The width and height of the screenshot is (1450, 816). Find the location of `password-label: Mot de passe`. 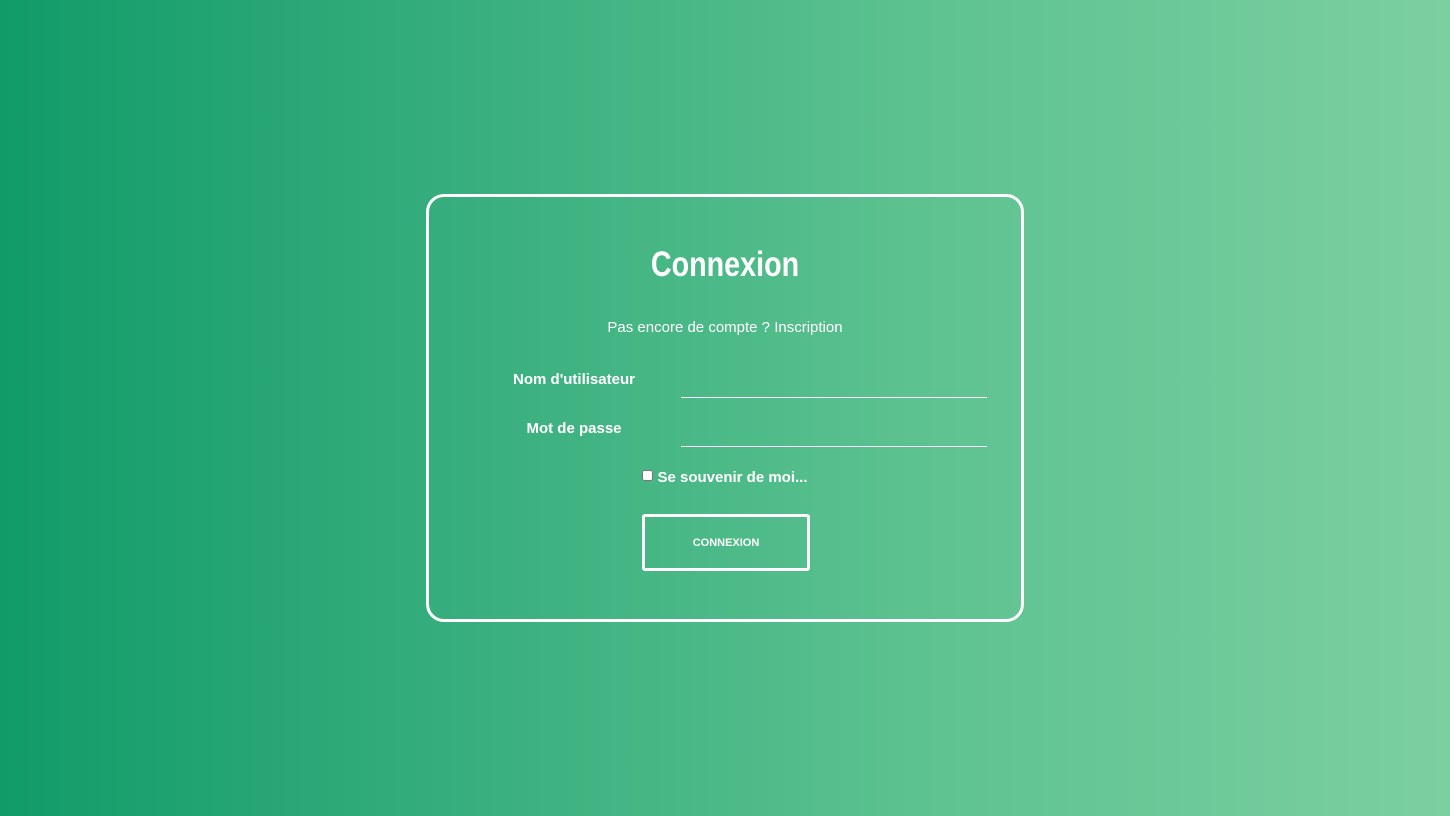

password-label: Mot de passe is located at coordinates (574, 428).